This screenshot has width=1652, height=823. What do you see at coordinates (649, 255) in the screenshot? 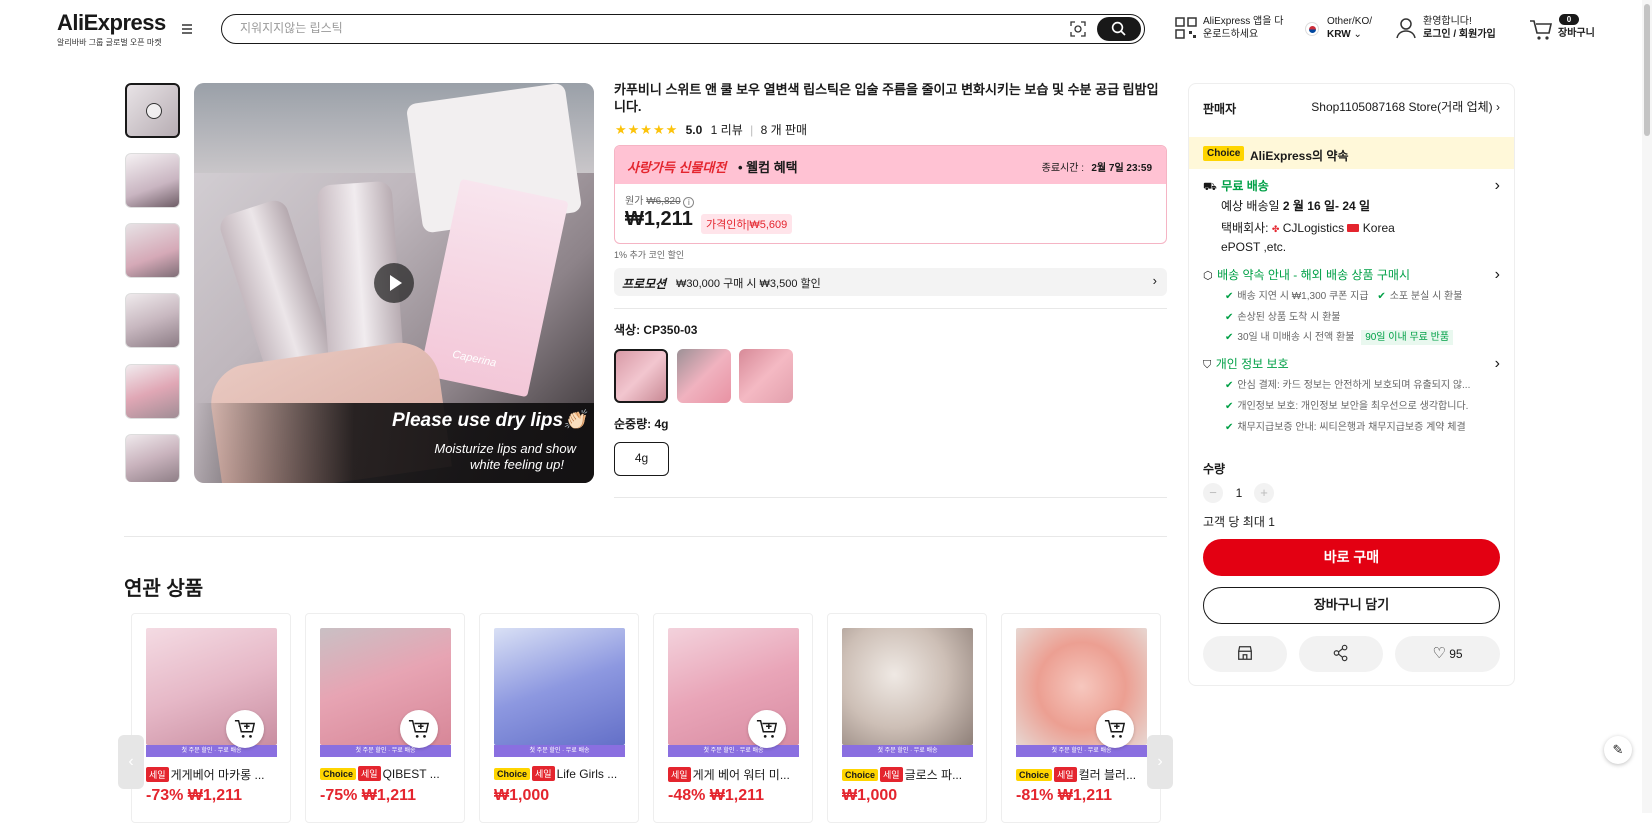
I see `coin-discount-note: 1% 추가 코인 할인` at bounding box center [649, 255].